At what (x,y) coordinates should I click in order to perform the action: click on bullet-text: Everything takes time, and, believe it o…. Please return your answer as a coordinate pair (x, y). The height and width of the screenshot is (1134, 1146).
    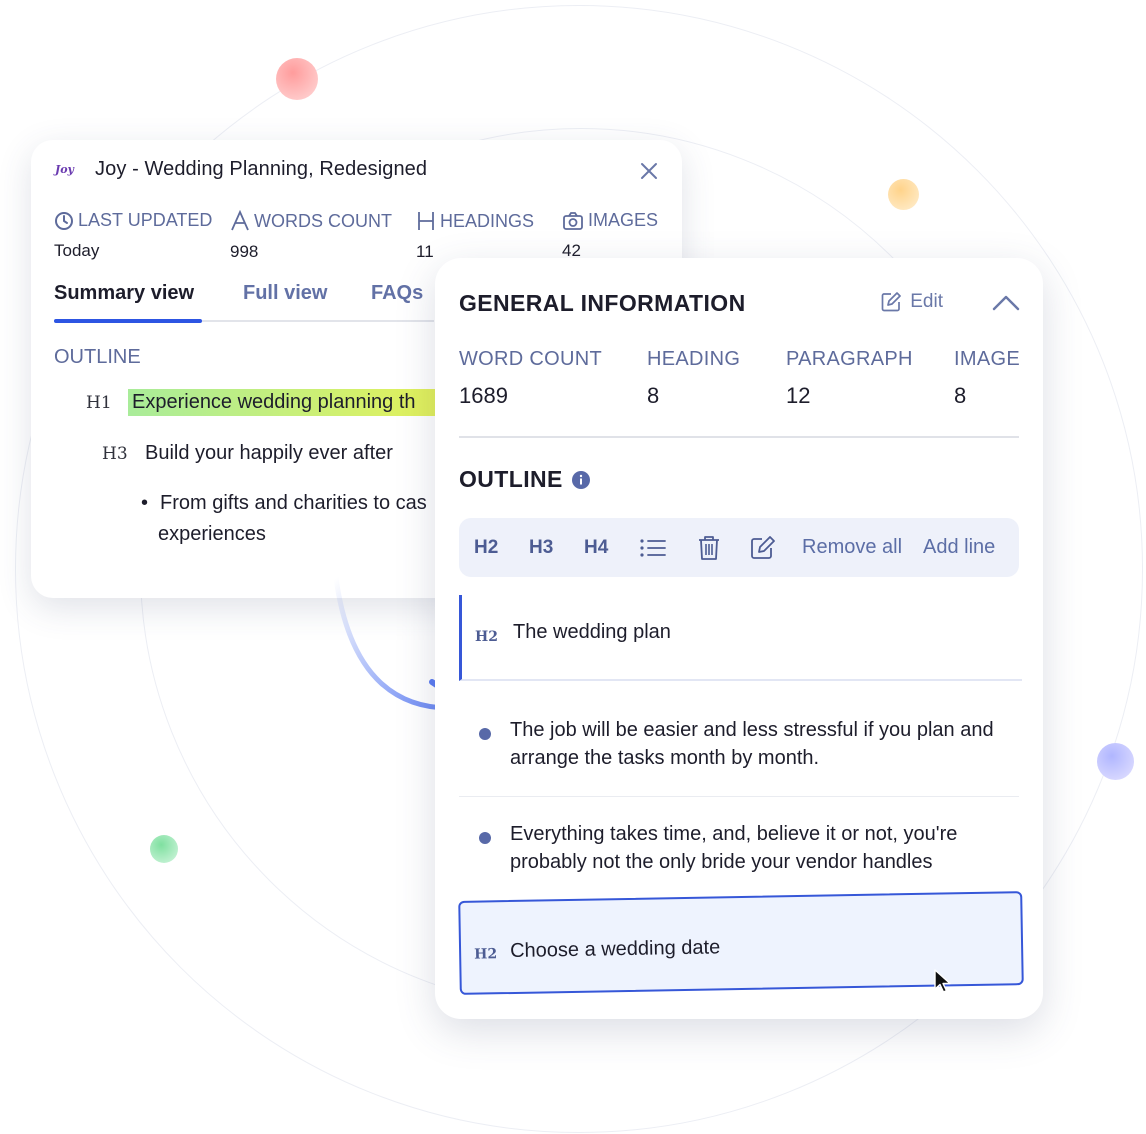
    Looking at the image, I should click on (734, 848).